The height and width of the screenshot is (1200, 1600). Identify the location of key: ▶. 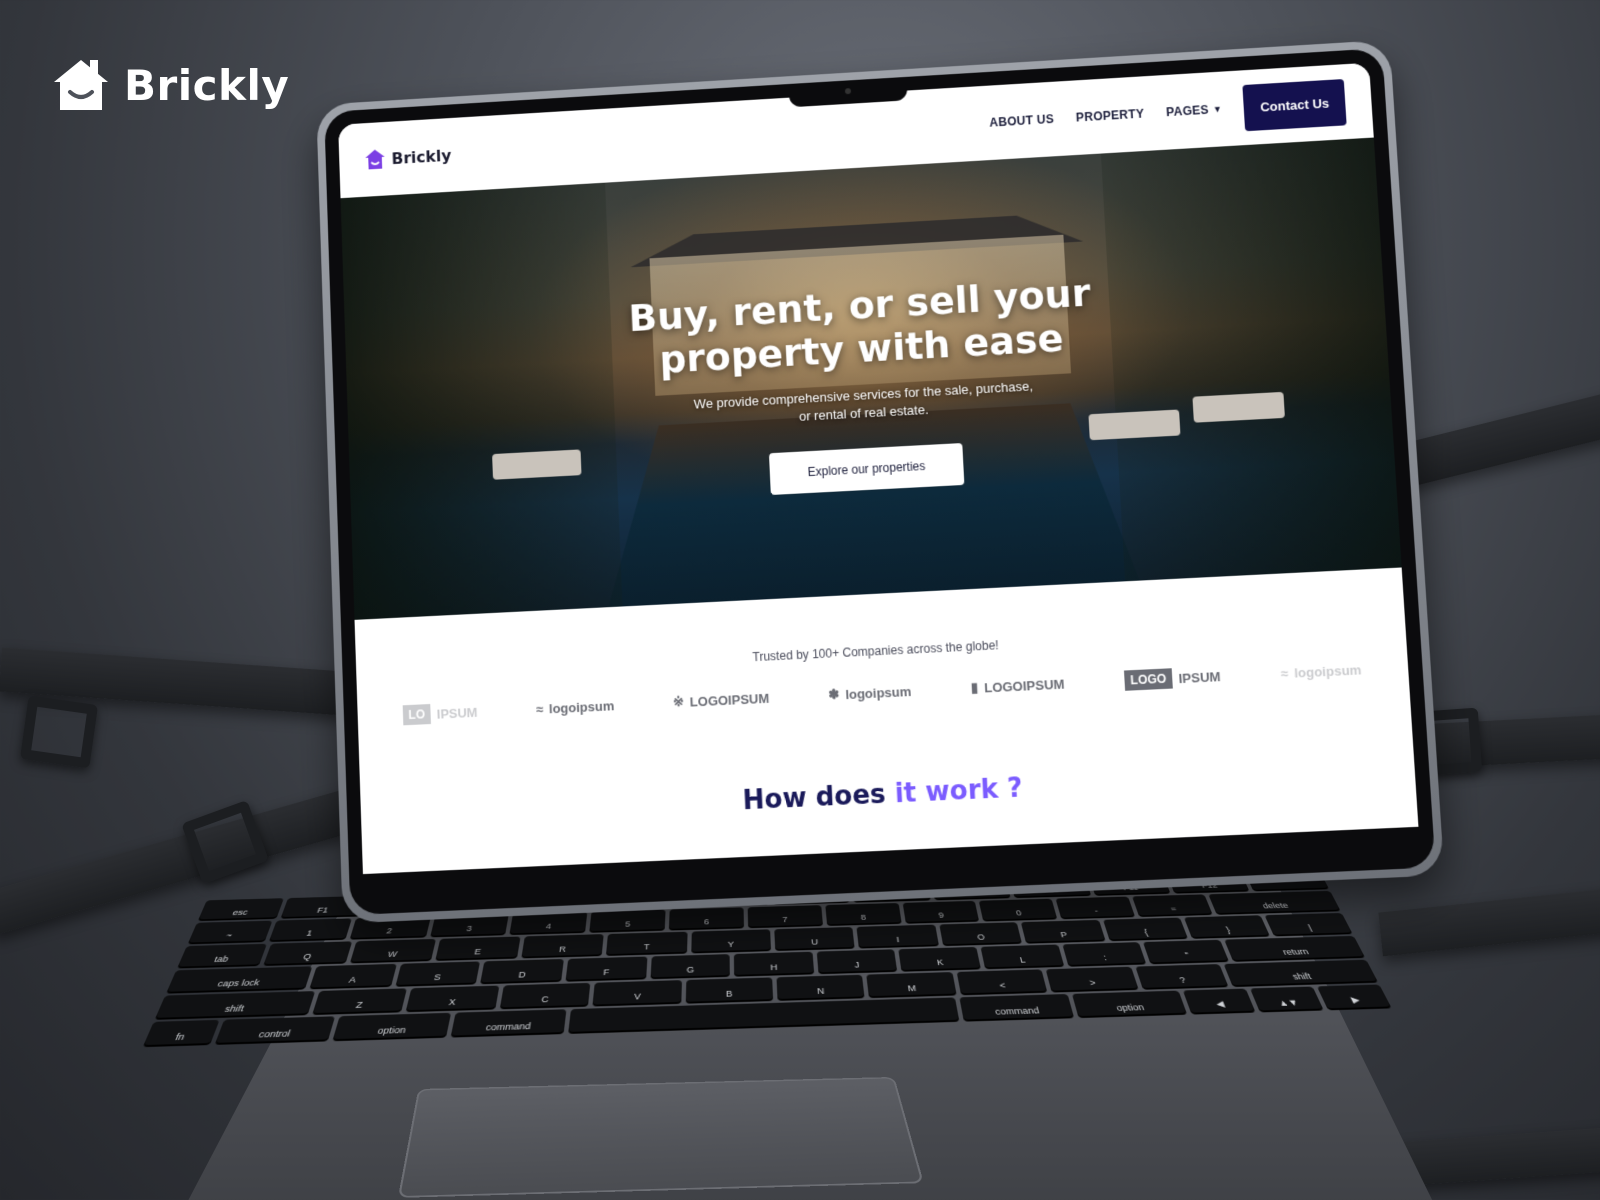
(1353, 996).